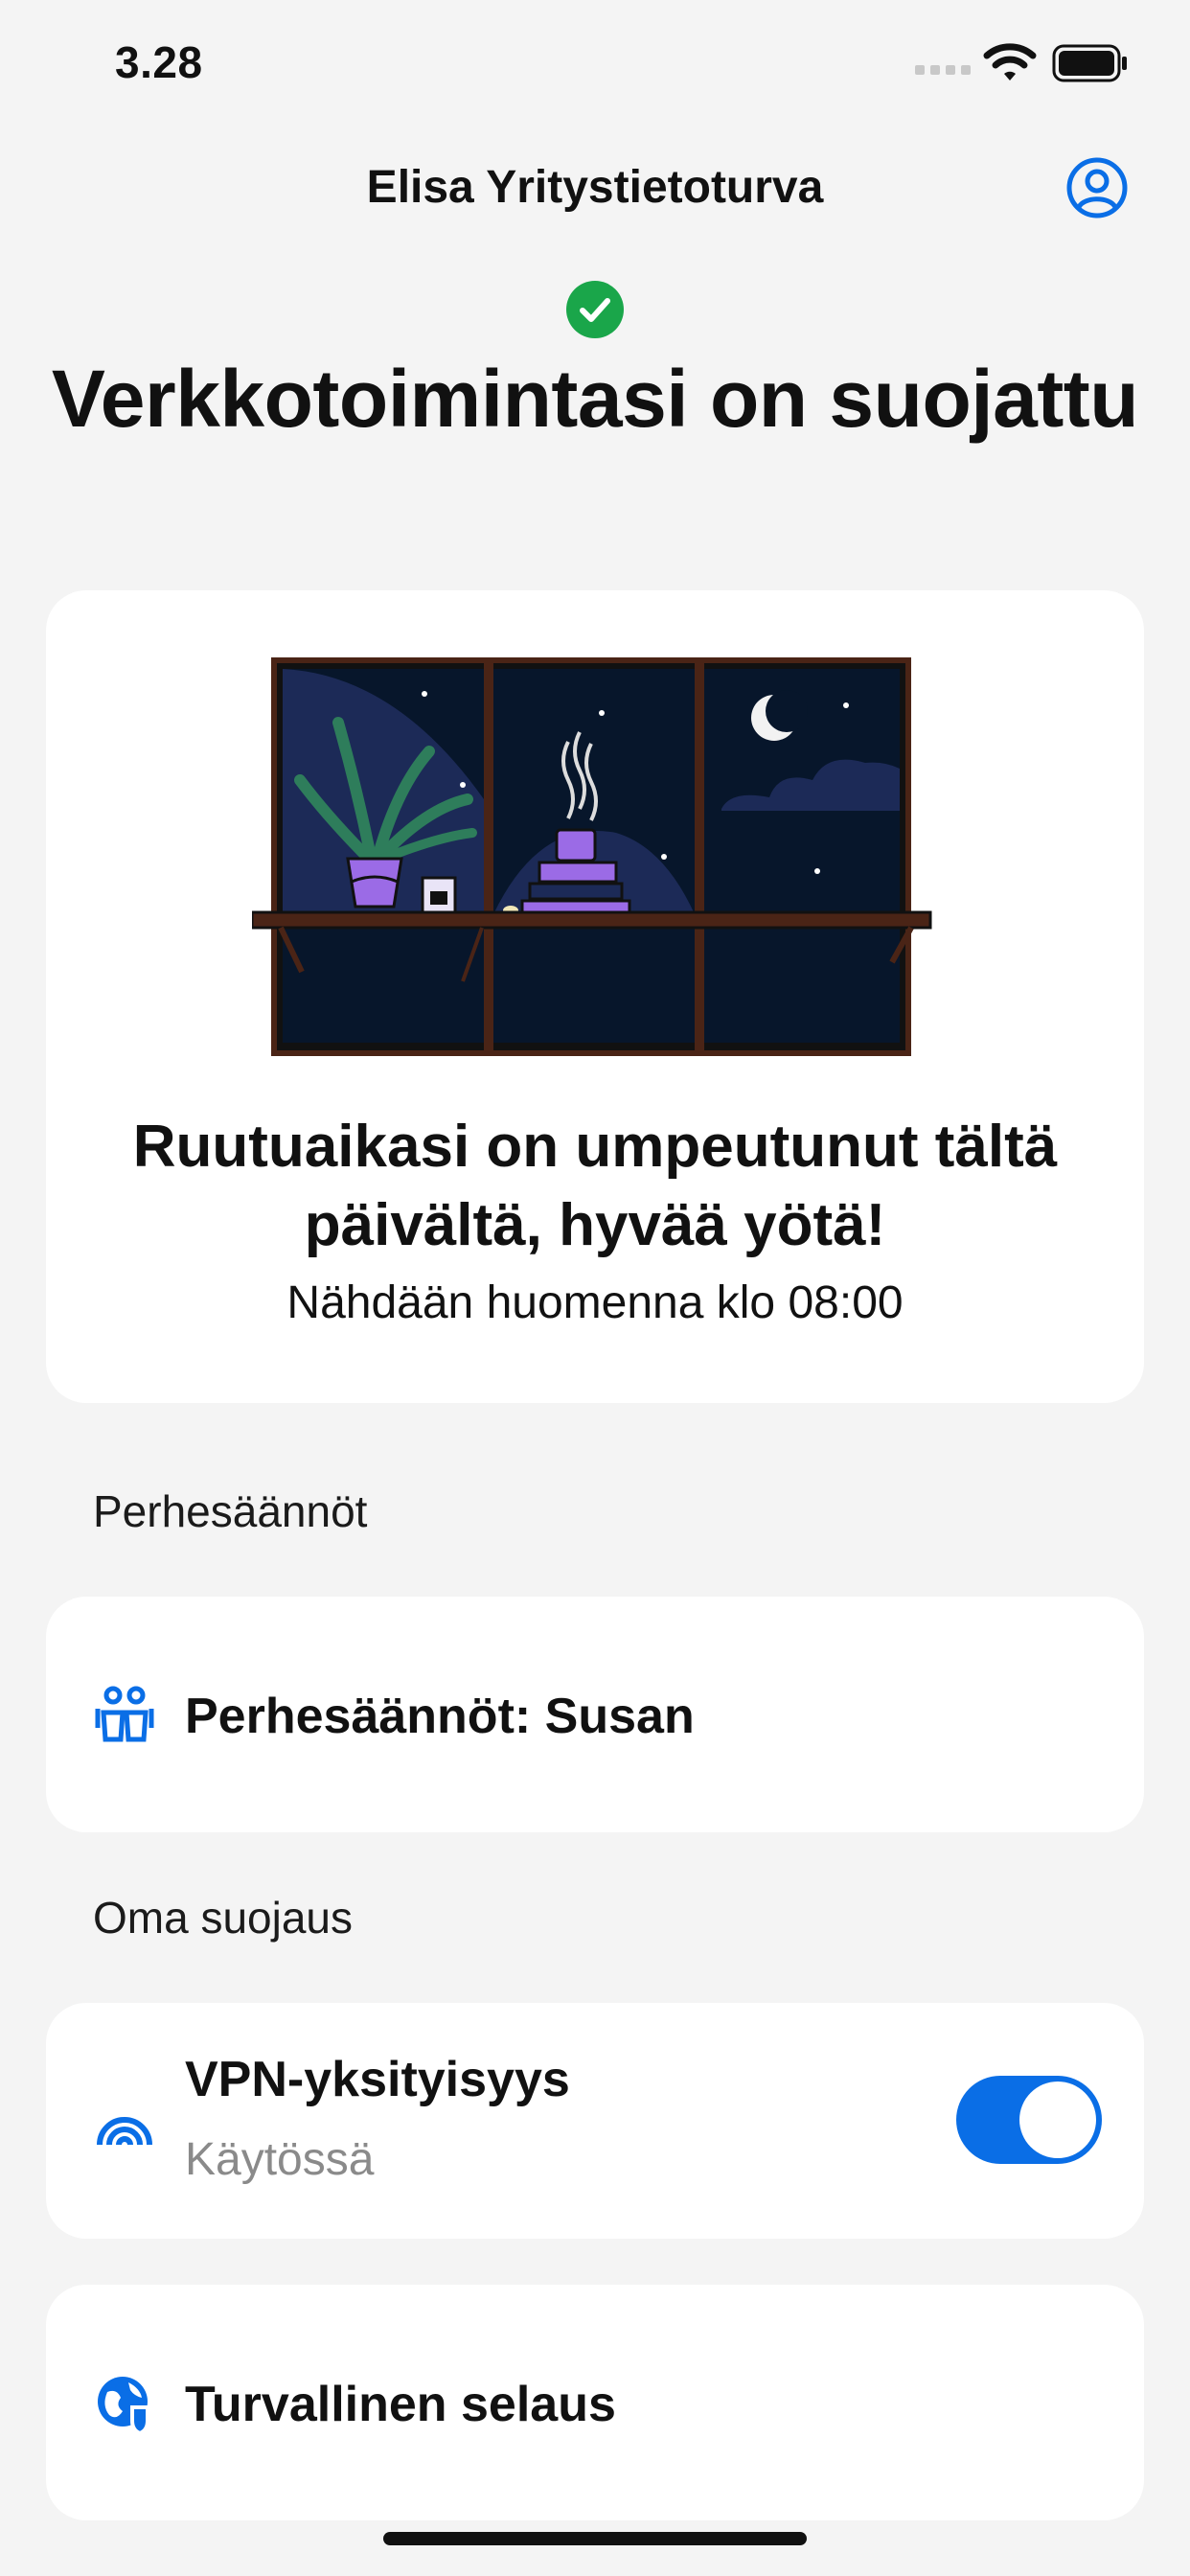 This screenshot has width=1190, height=2576. I want to click on status-time: 3.28, so click(159, 62).